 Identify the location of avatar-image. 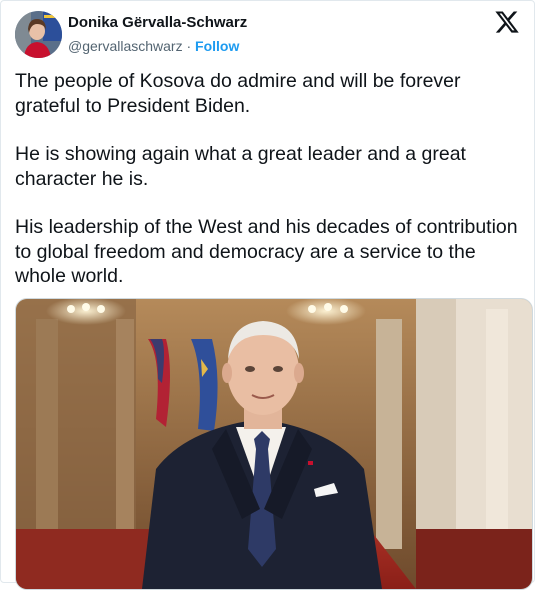
(38, 34).